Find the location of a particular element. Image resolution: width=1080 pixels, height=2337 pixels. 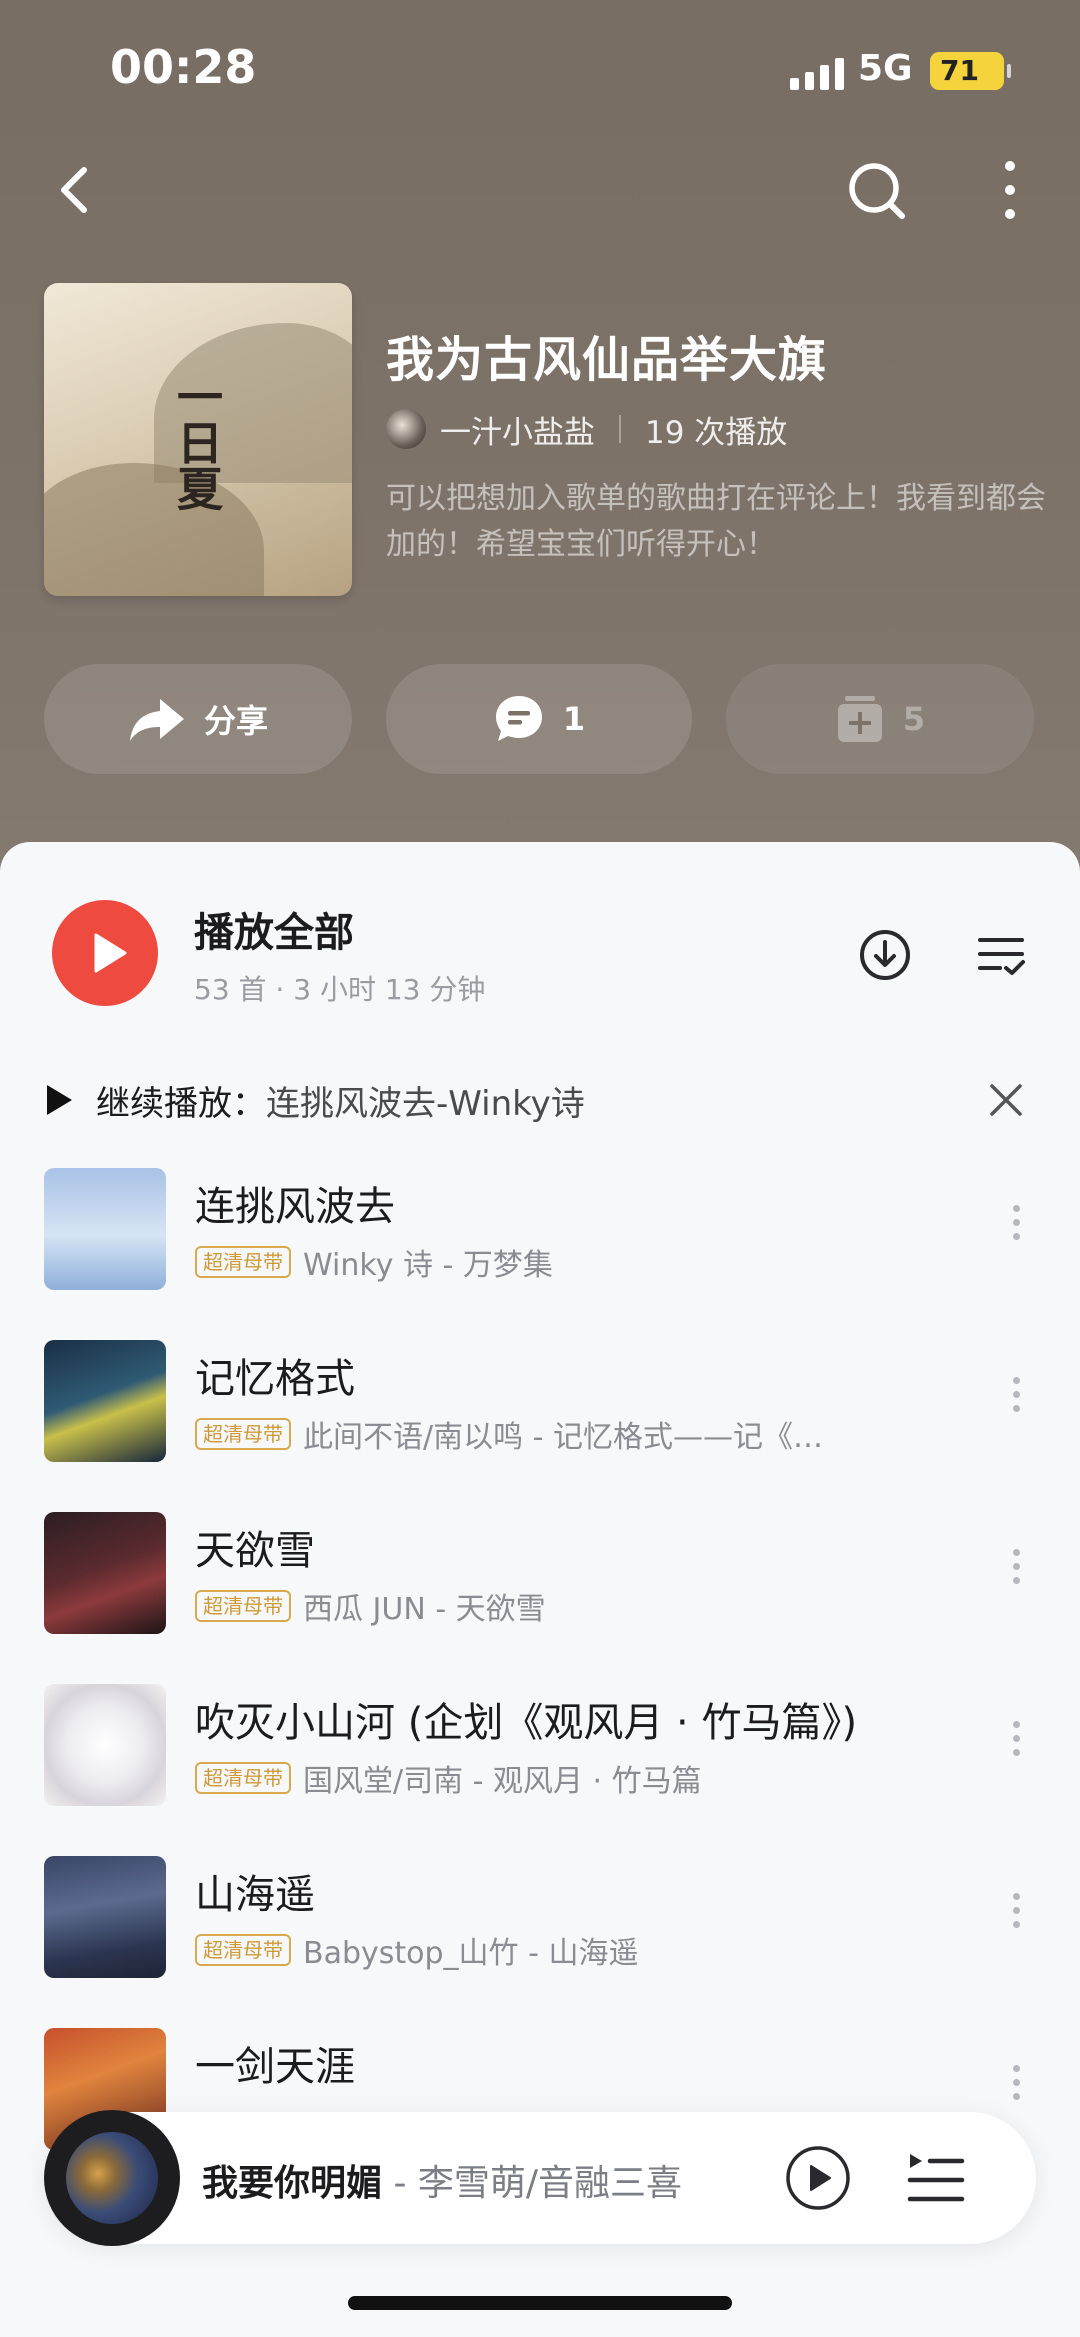

chevron-left-icon is located at coordinates (74, 190).